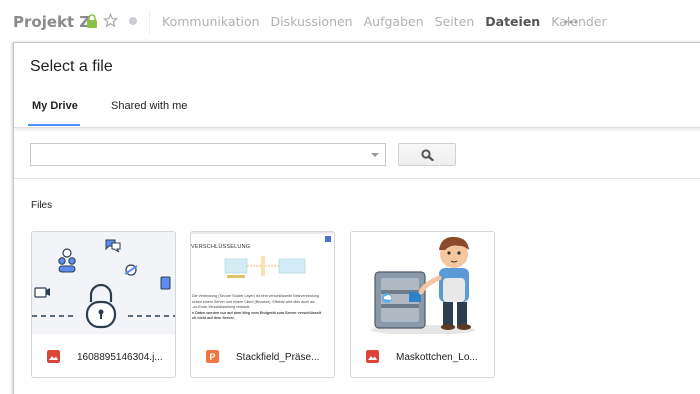  I want to click on search-input, so click(208, 154).